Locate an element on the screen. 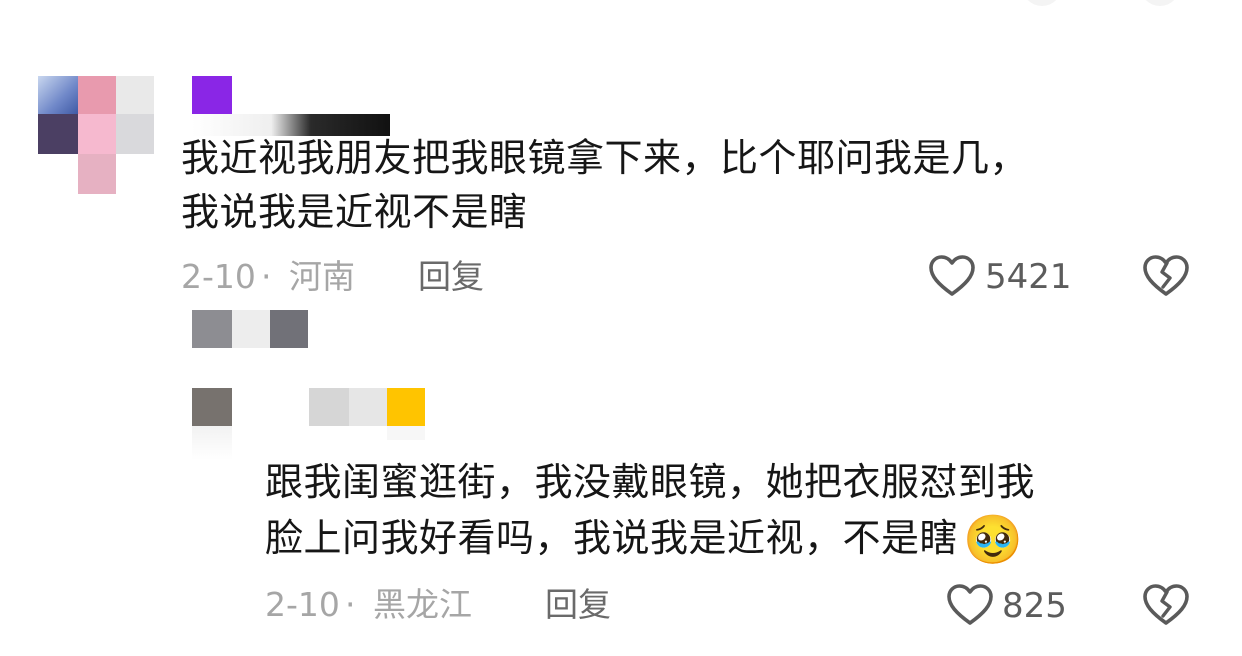  comment-text-line1: 跟我闺蜜逛街，我没戴眼镜，她把衣服怼到我 is located at coordinates (650, 482).